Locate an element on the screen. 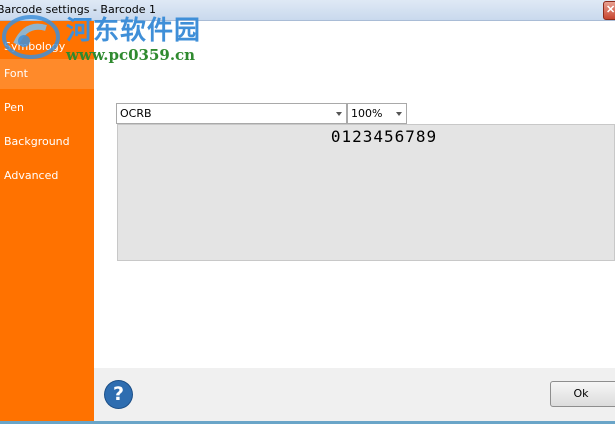  footer-bar is located at coordinates (354, 396).